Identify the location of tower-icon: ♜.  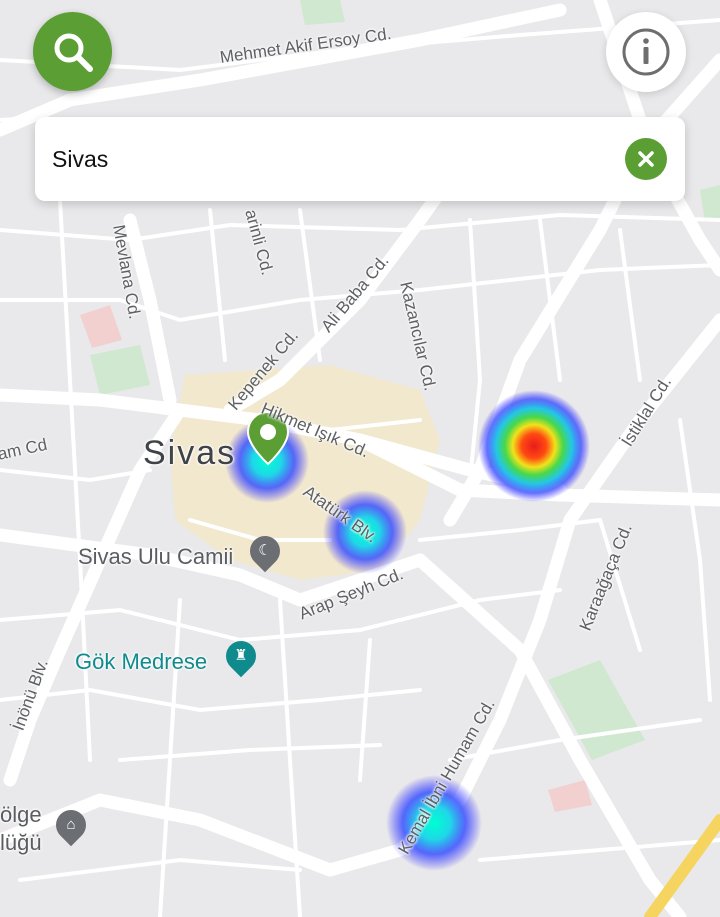
(241, 656).